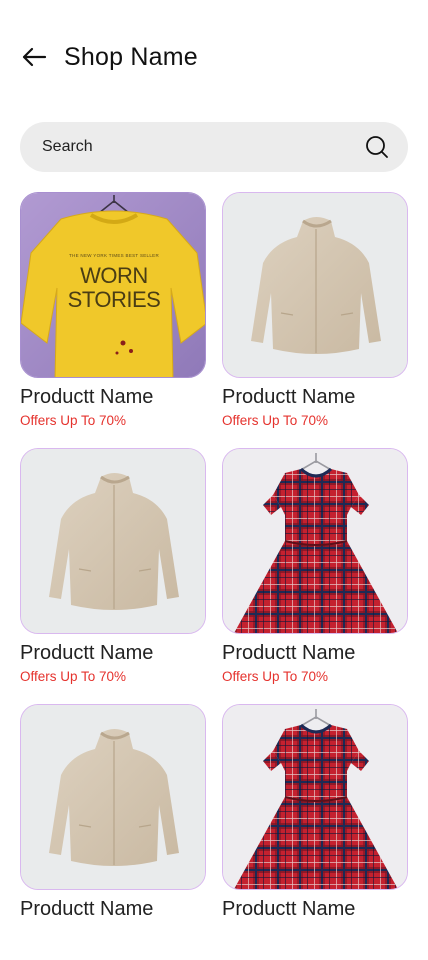 The height and width of the screenshot is (960, 428). I want to click on app-header: Shop Name, so click(109, 57).